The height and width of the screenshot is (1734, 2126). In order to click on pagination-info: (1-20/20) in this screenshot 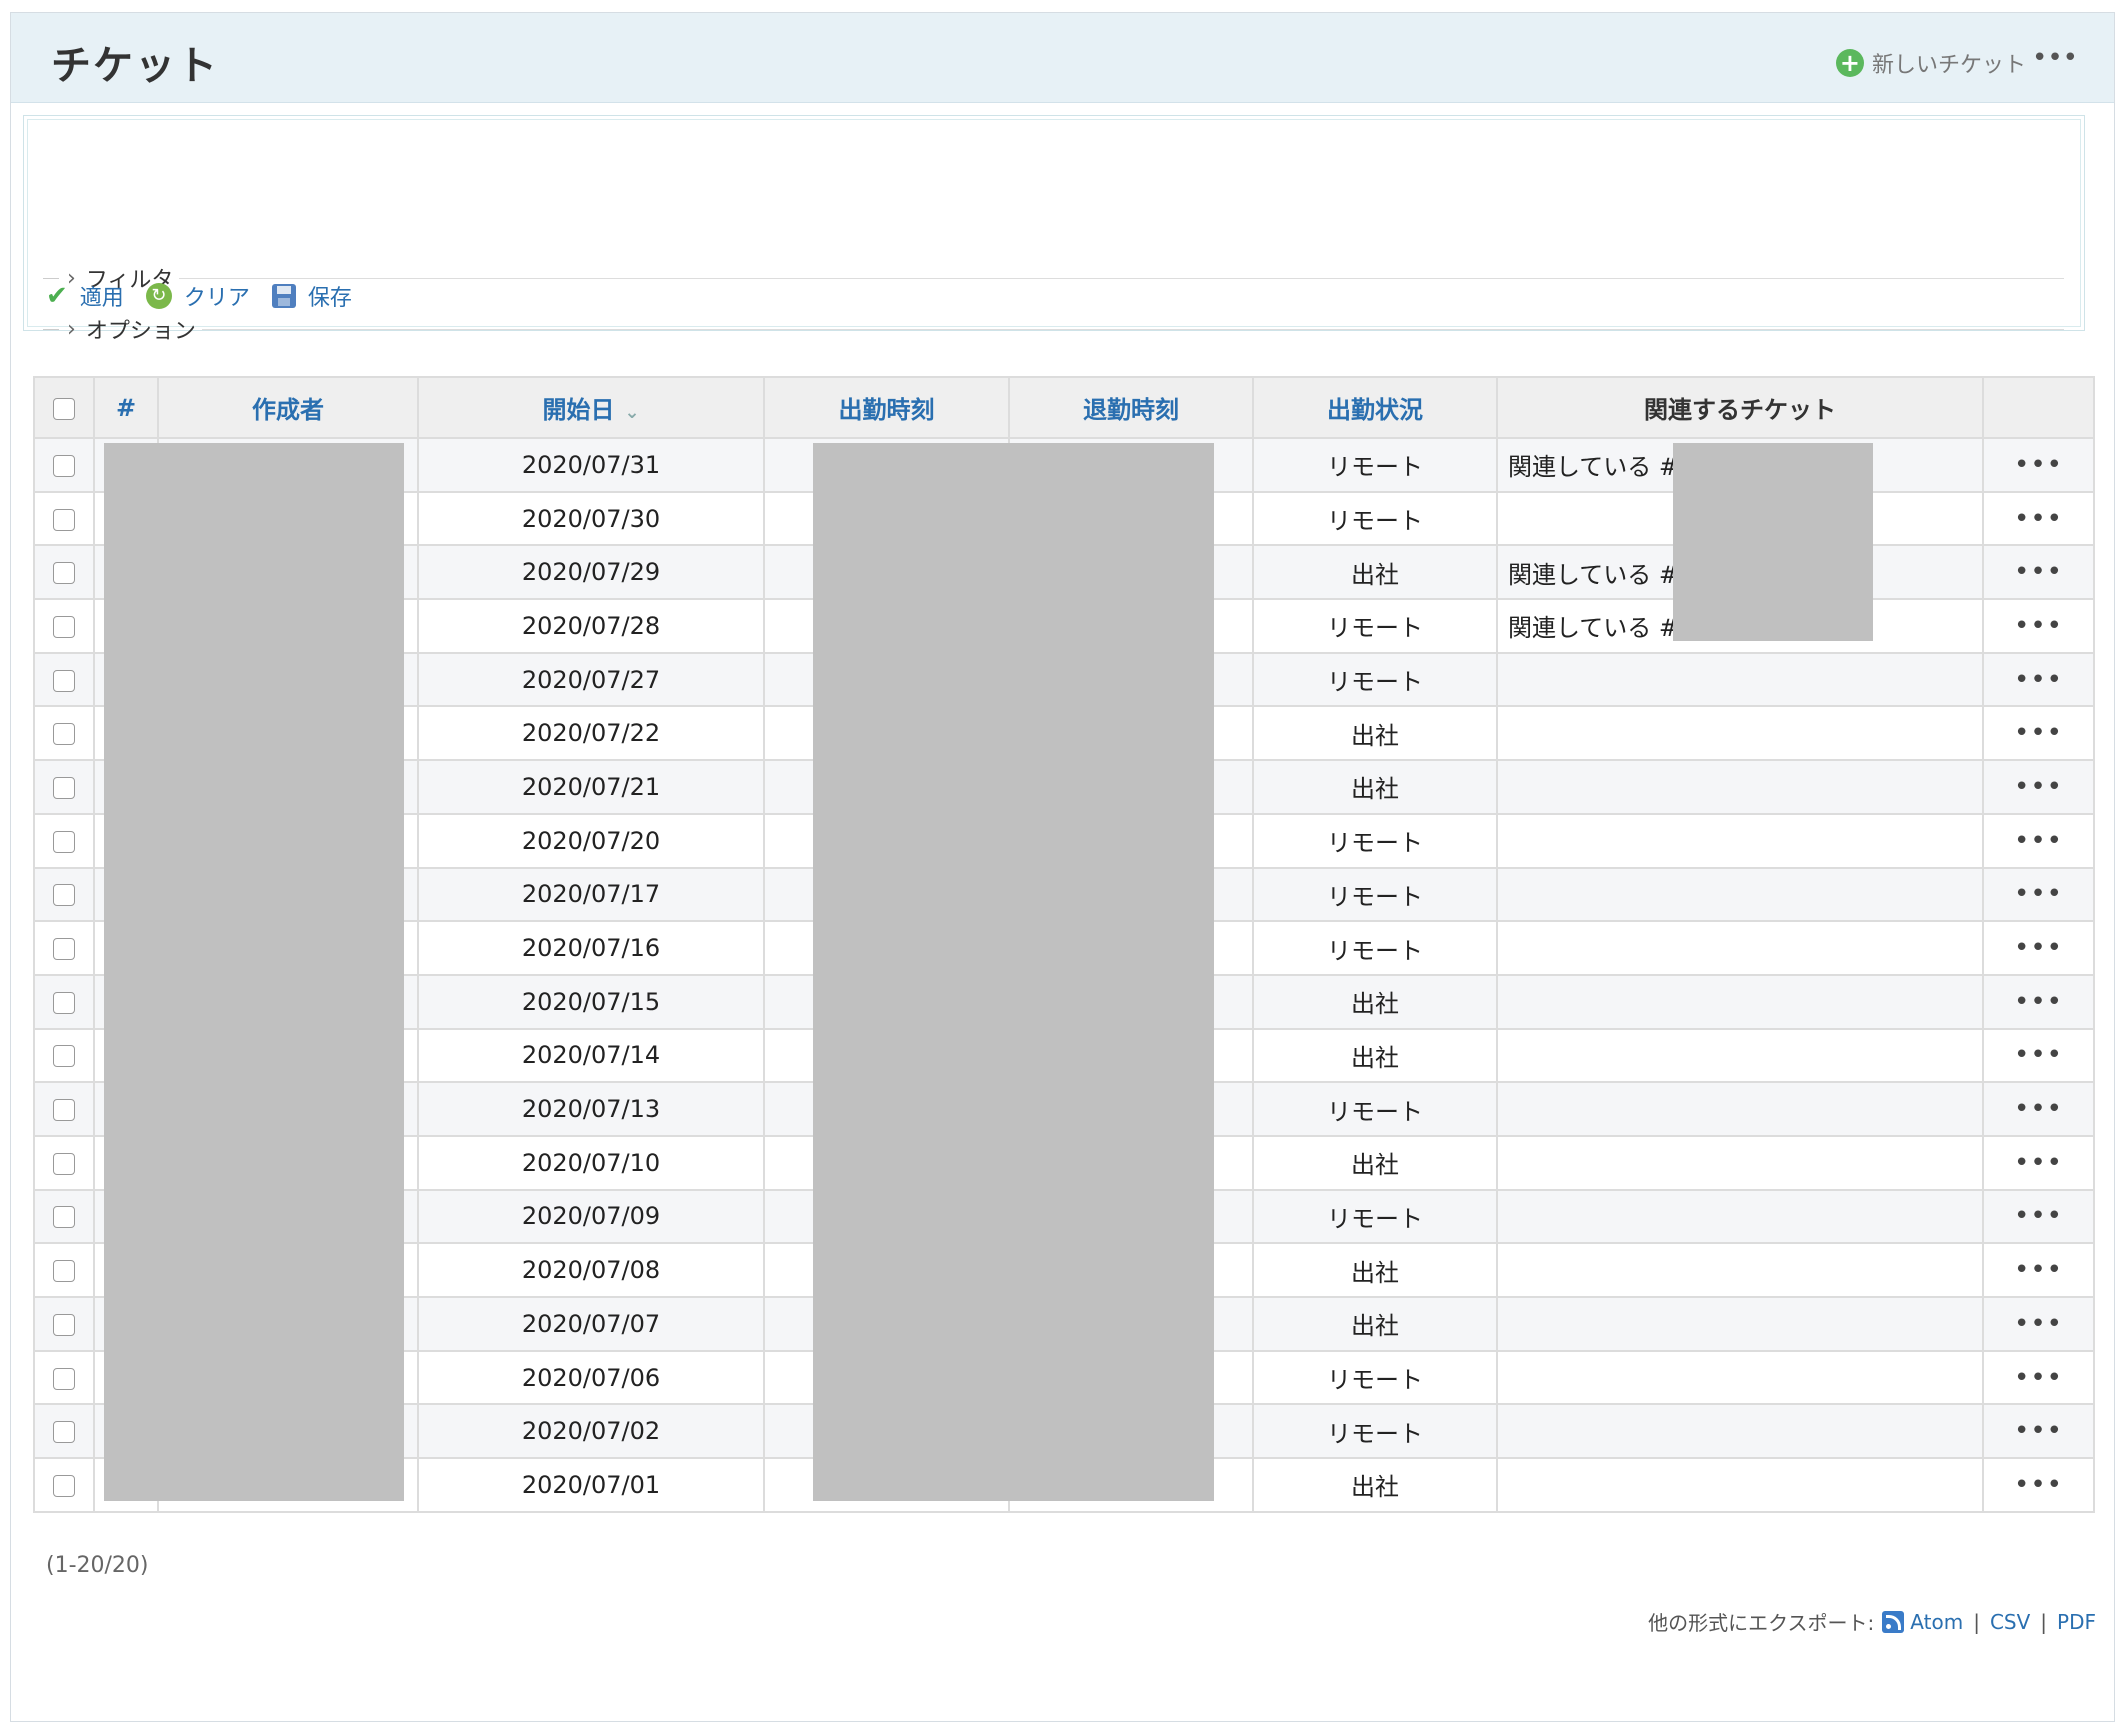, I will do `click(97, 1565)`.